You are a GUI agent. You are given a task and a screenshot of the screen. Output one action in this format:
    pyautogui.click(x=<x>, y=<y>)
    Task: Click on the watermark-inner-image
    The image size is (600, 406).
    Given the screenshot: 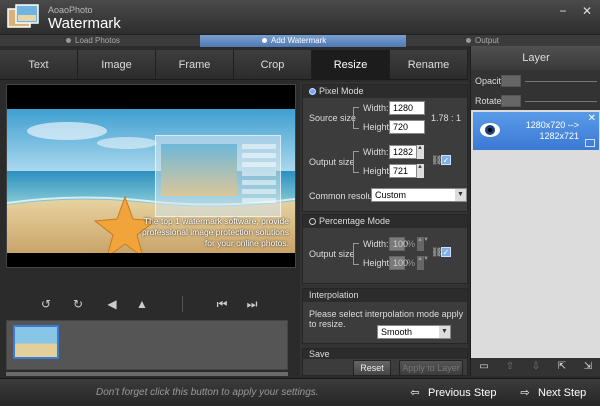 What is the action you would take?
    pyautogui.click(x=199, y=170)
    